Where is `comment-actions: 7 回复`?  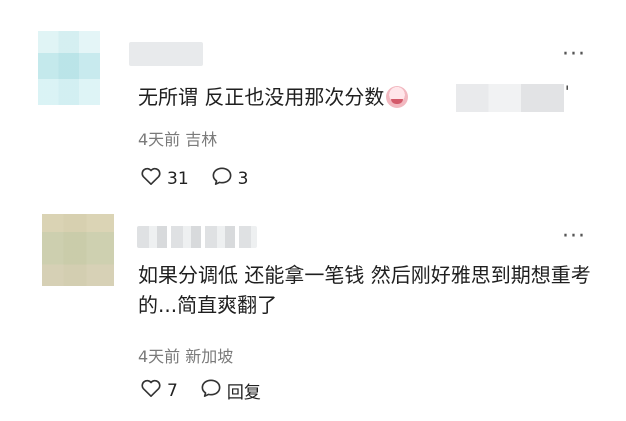 comment-actions: 7 回复 is located at coordinates (211, 390).